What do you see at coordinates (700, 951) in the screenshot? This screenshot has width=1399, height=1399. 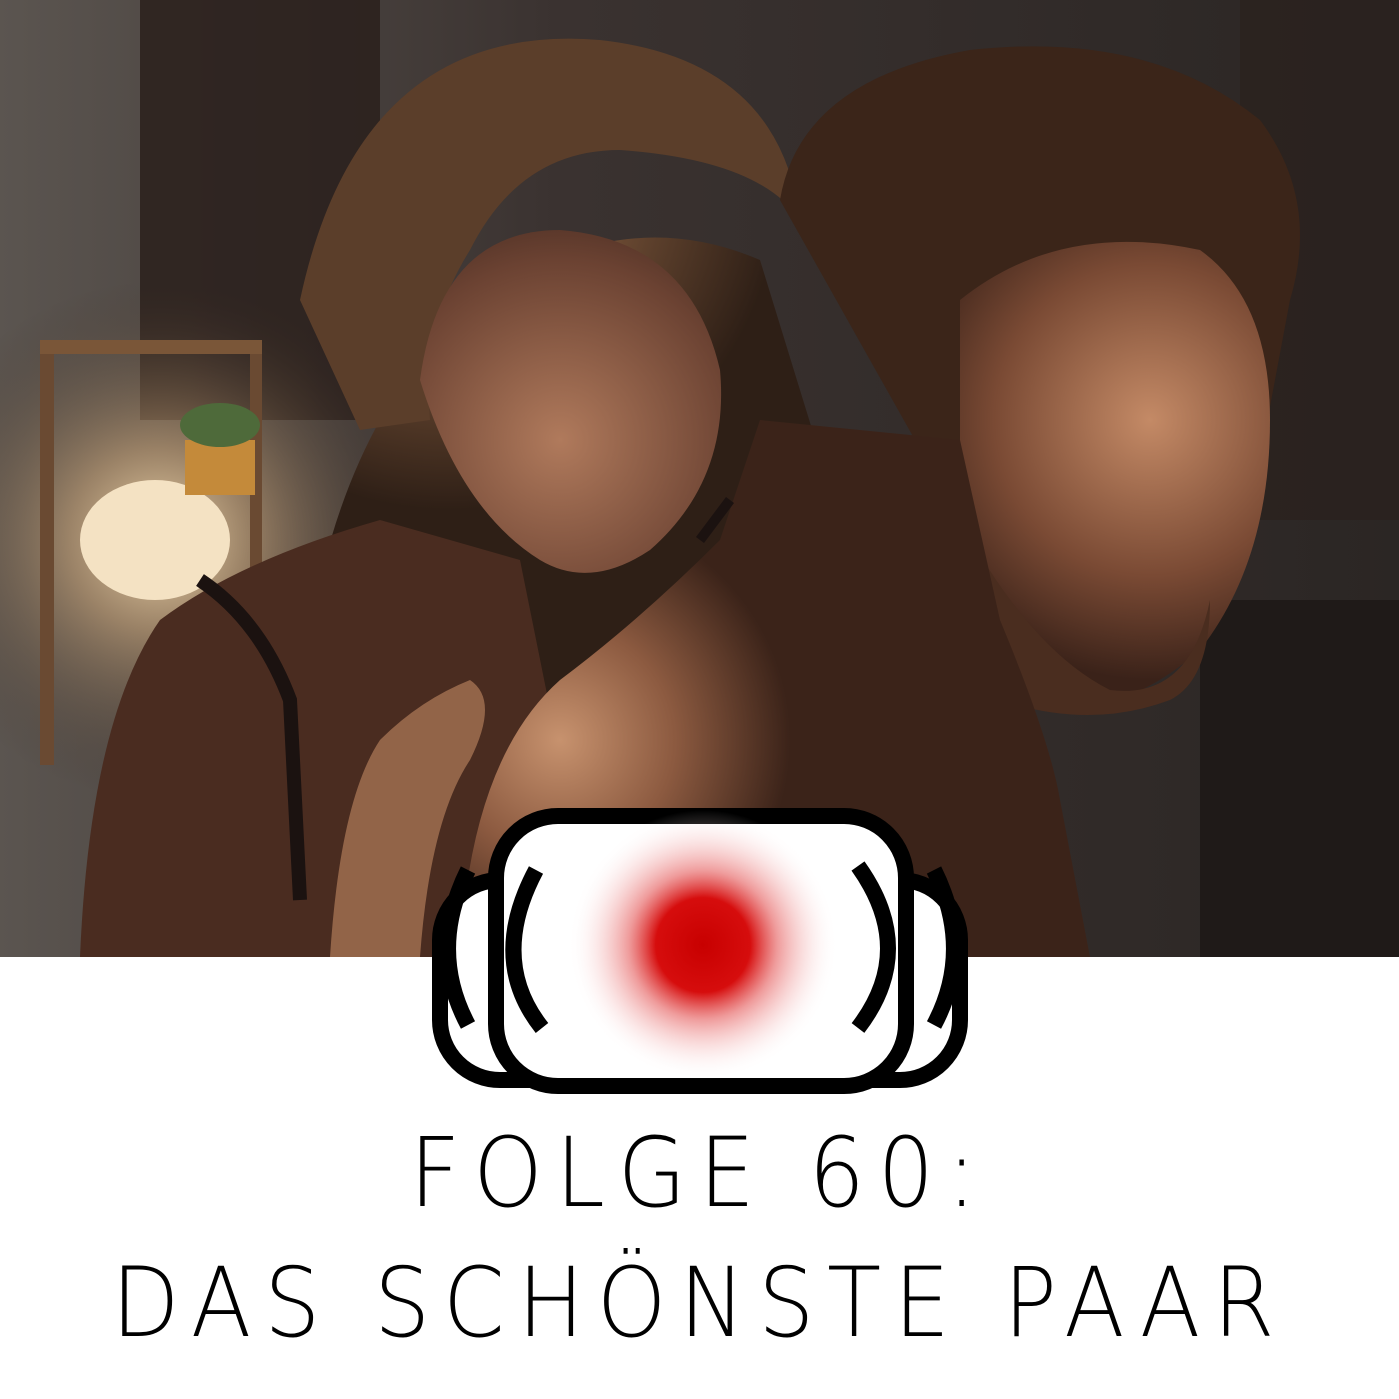 I see `camera-lens-icon` at bounding box center [700, 951].